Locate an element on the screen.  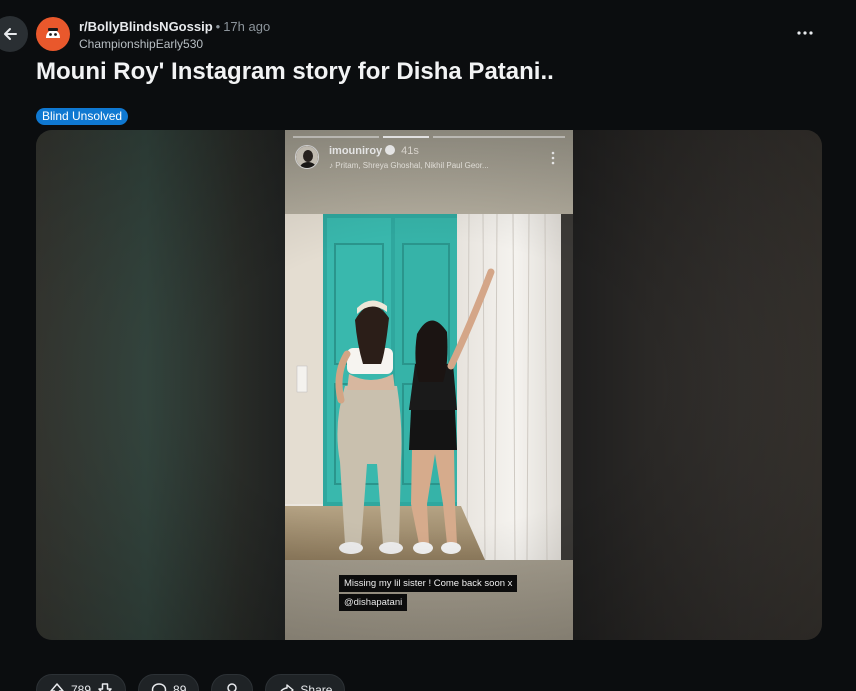
more-options-button is located at coordinates (805, 33).